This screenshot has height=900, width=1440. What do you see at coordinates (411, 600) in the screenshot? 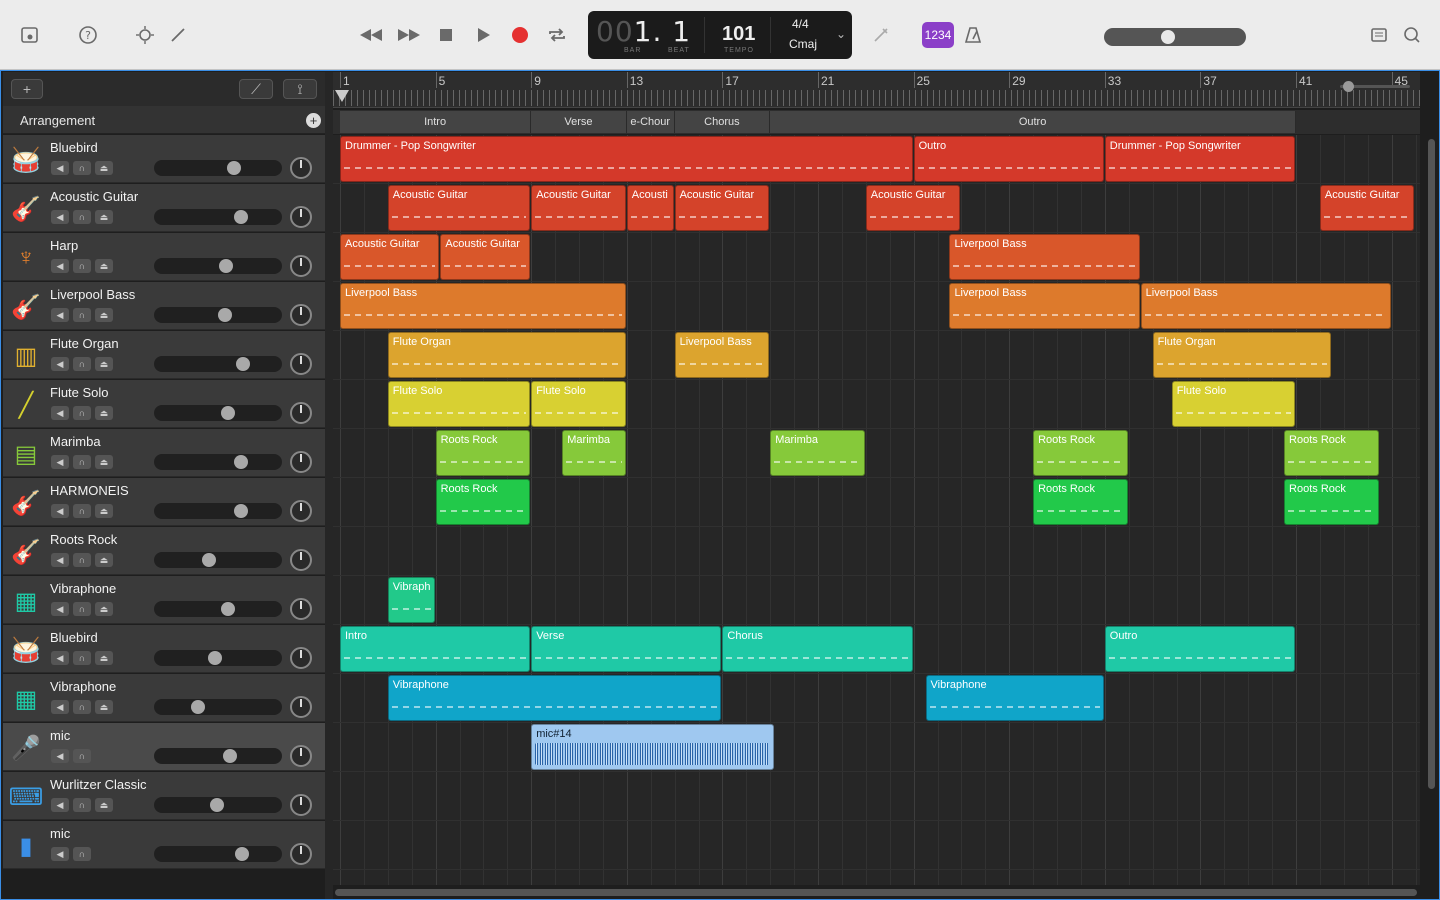
I see `midi-region: Vibraph` at bounding box center [411, 600].